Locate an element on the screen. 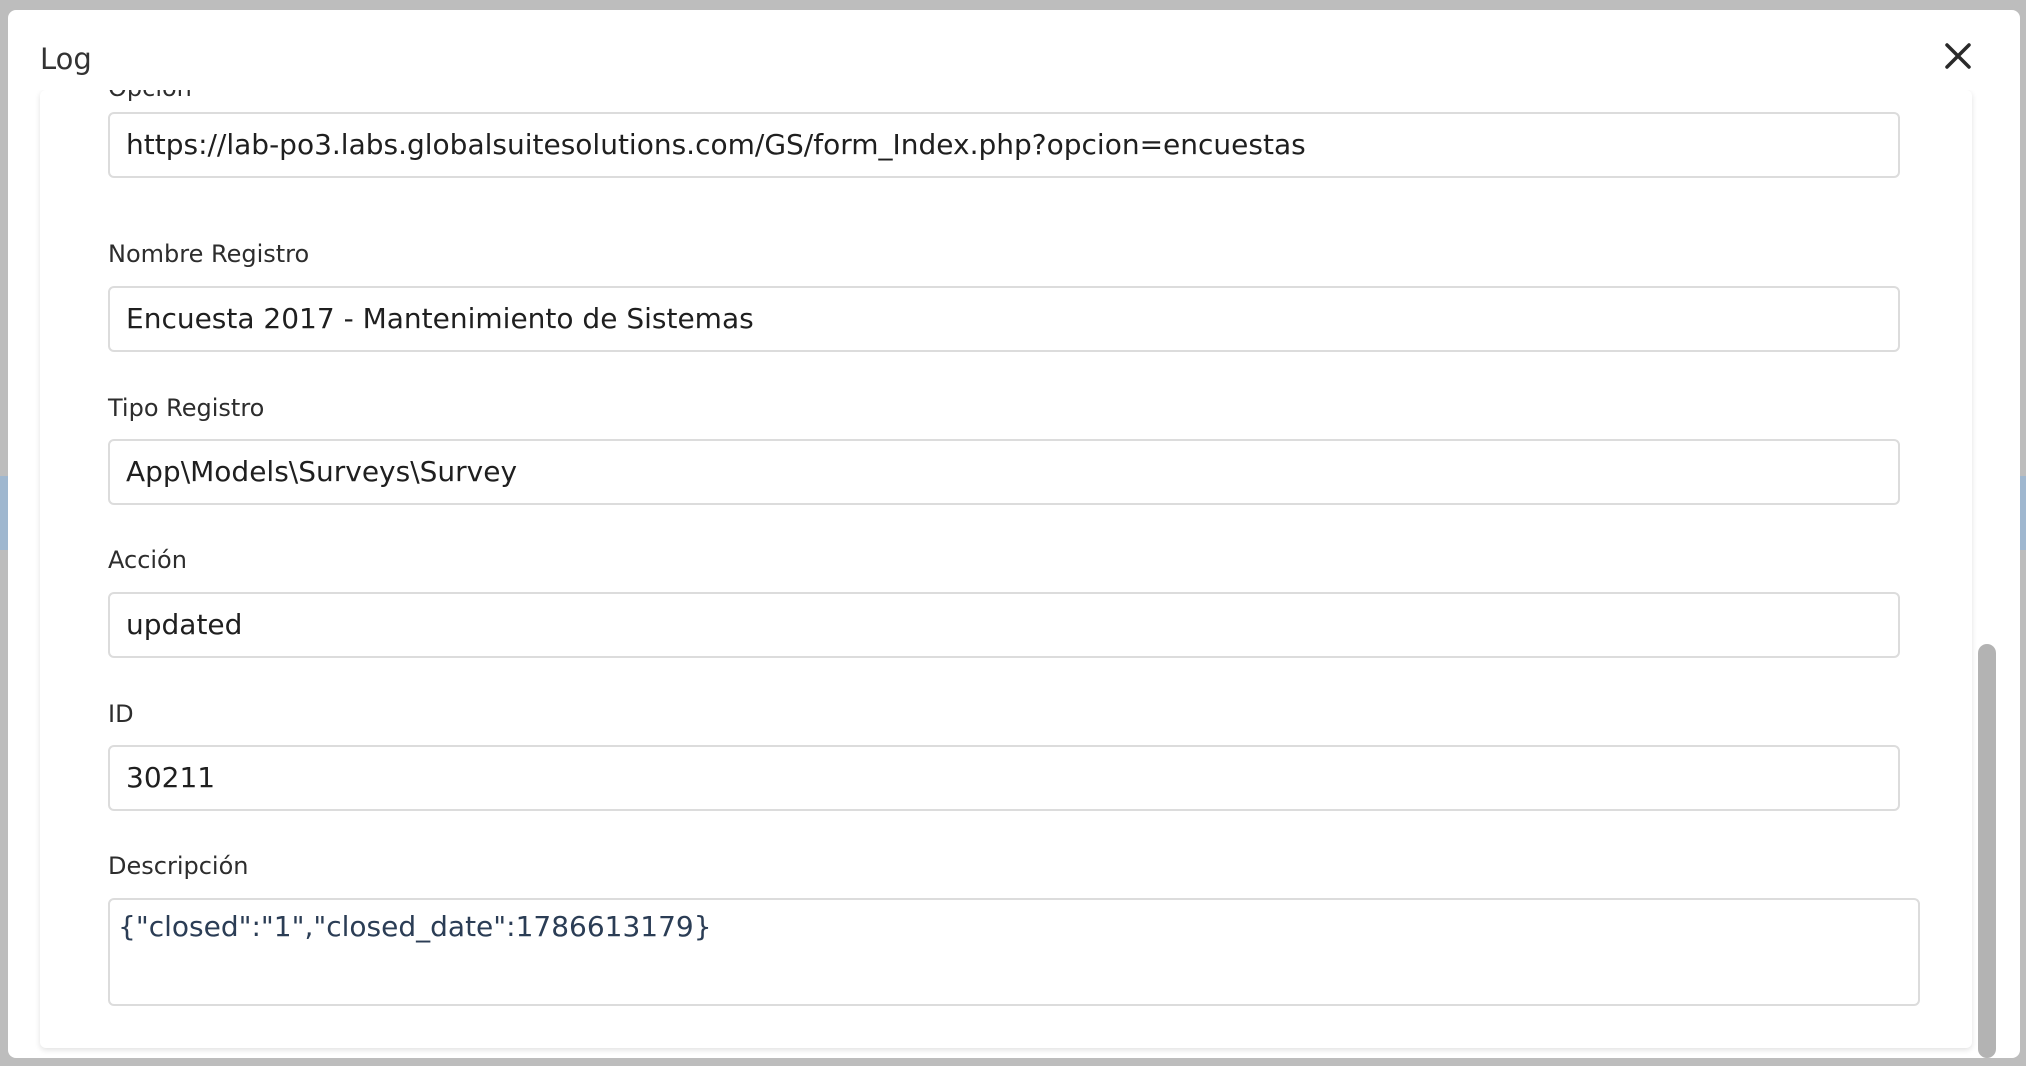 This screenshot has height=1066, width=2026. tipo-registro-field: App\Models\Surveys\Survey is located at coordinates (1004, 472).